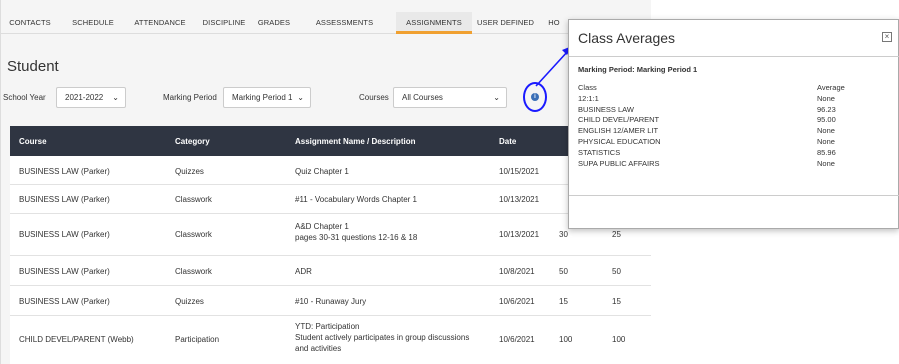  Describe the element at coordinates (737, 153) in the screenshot. I see `averages-row: STATISTICS 85.96` at that location.